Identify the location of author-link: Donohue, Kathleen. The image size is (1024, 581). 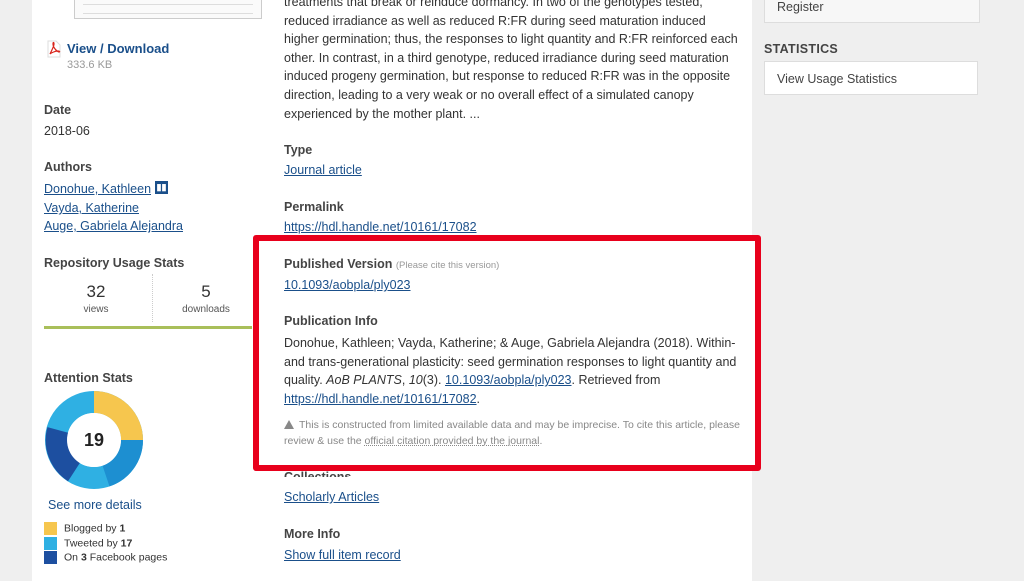
(97, 189).